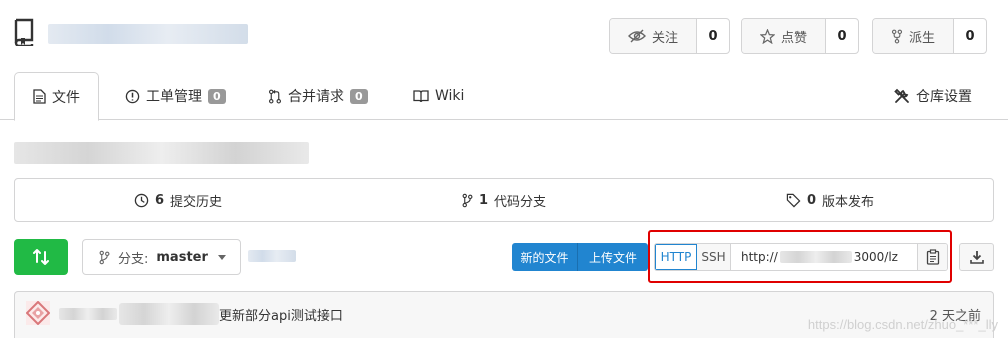 This screenshot has height=338, width=1008. I want to click on branches-count: 1, so click(483, 200).